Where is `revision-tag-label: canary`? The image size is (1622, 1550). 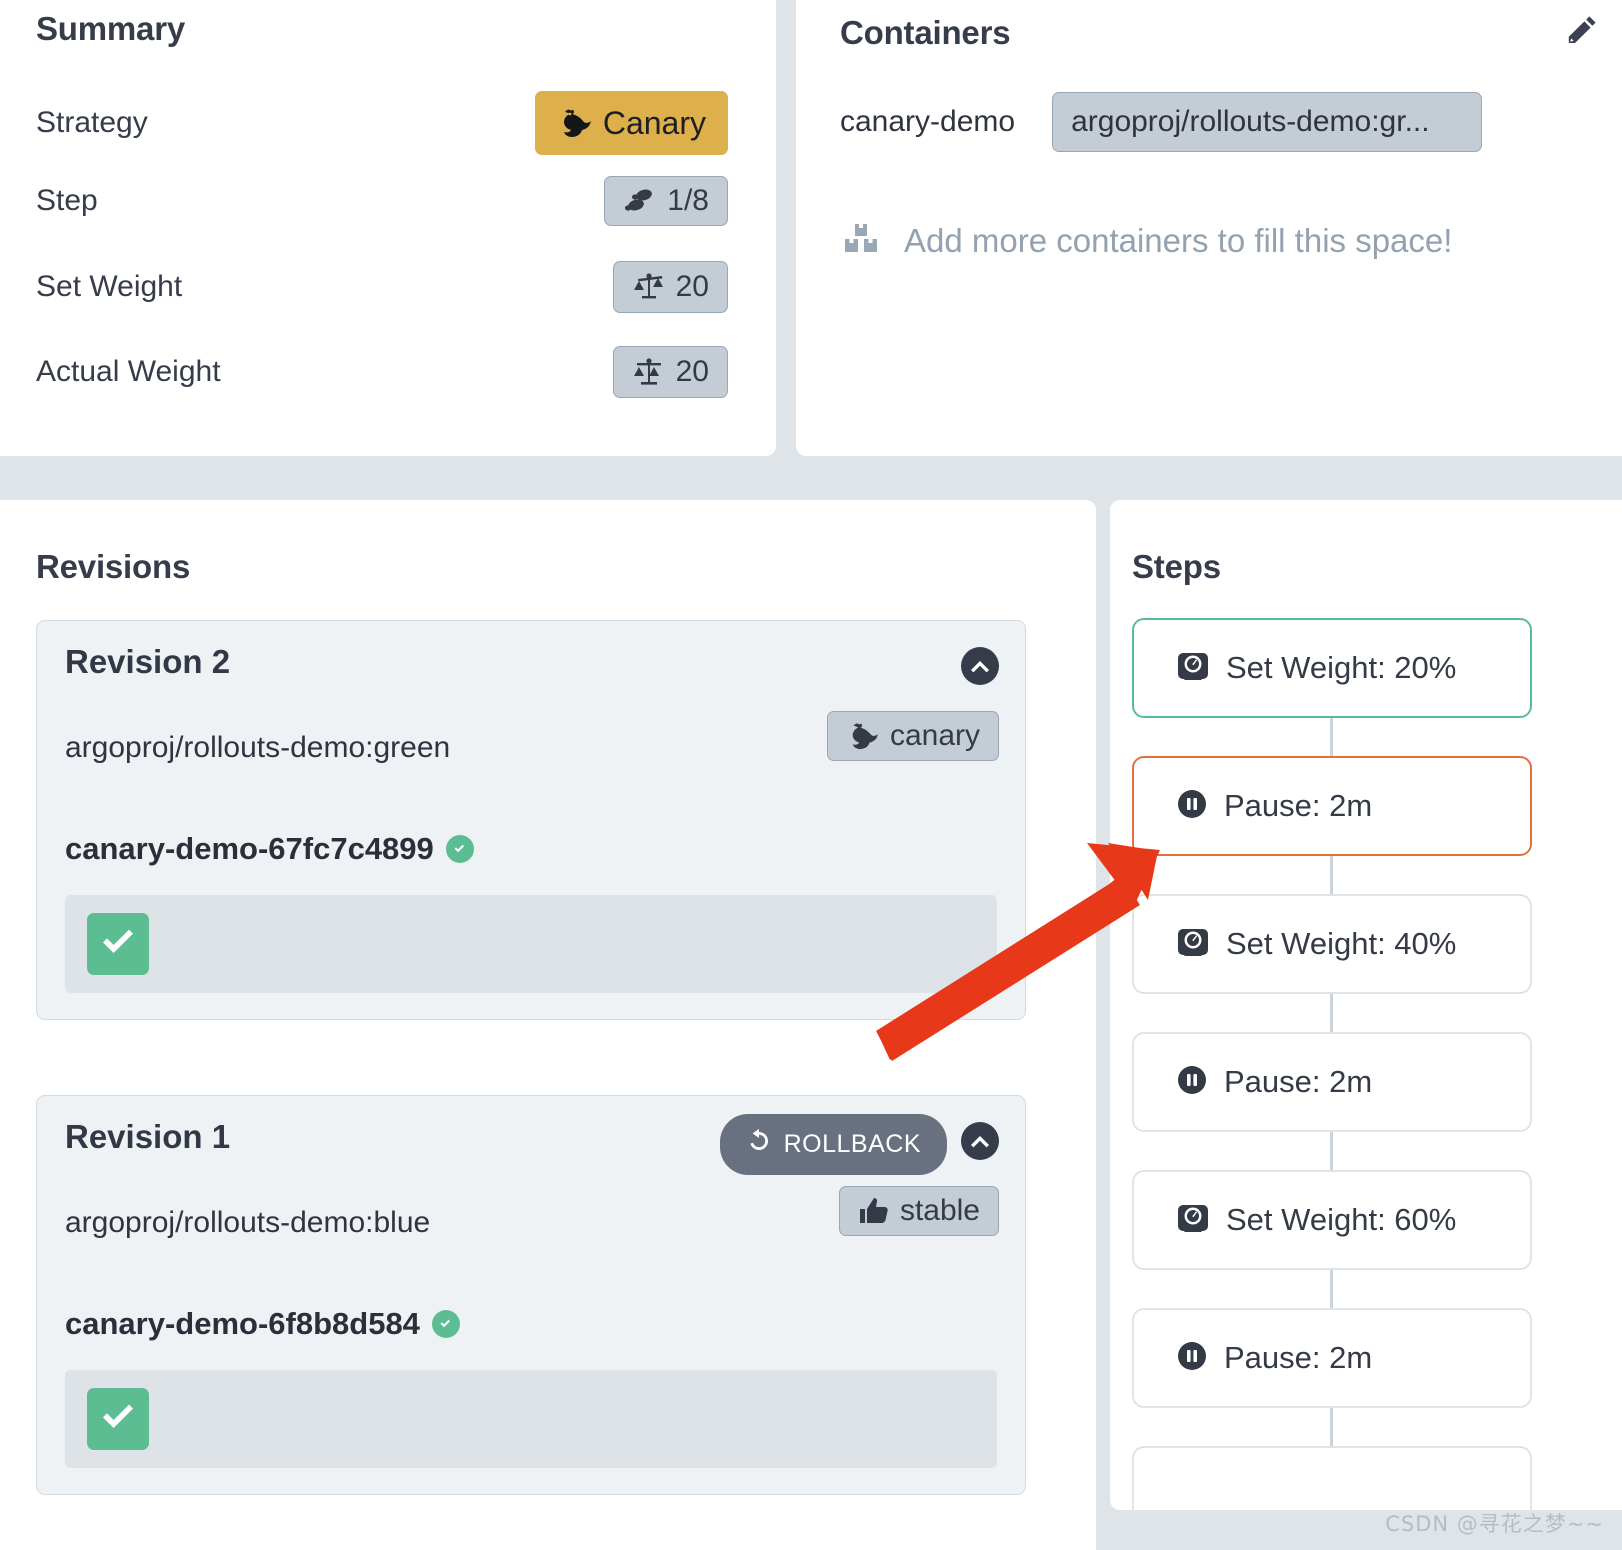 revision-tag-label: canary is located at coordinates (934, 735).